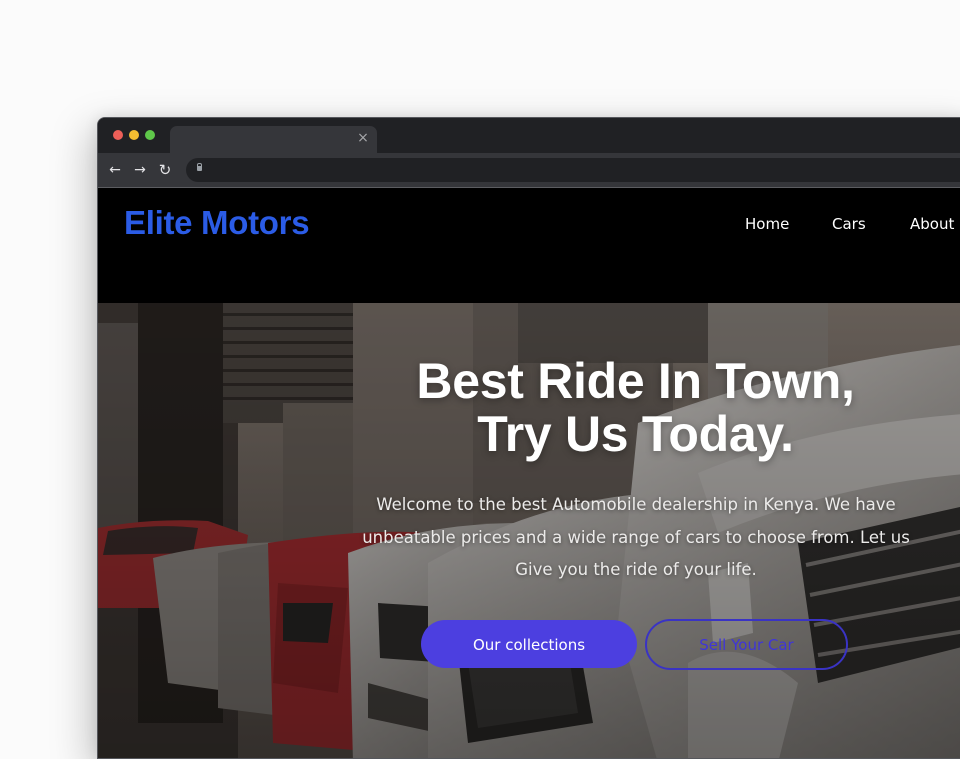  I want to click on lock-icon, so click(199, 167).